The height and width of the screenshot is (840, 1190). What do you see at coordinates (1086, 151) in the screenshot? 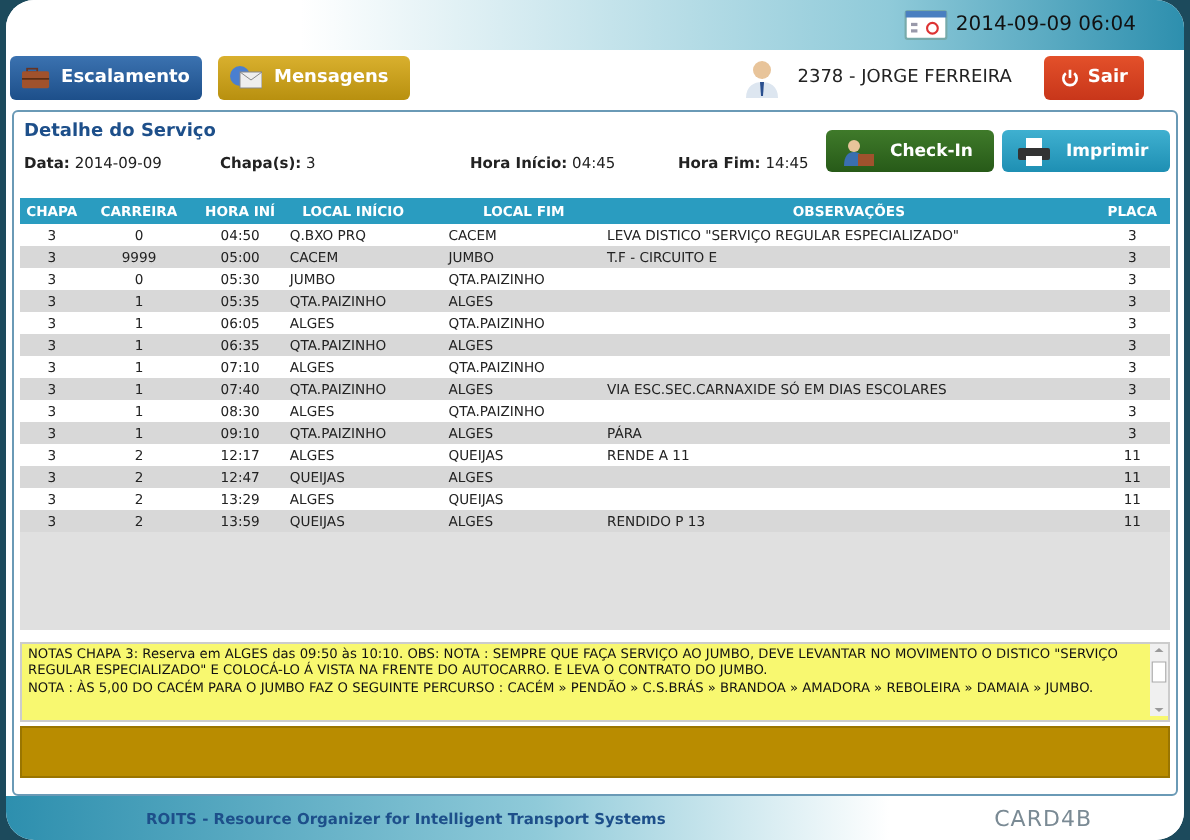
I see `action-button: Imprimir` at bounding box center [1086, 151].